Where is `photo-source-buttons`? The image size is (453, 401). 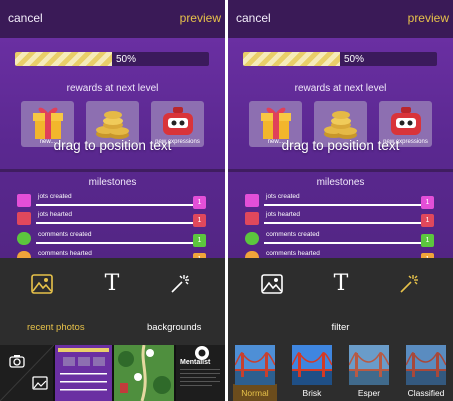 photo-source-buttons is located at coordinates (27, 373).